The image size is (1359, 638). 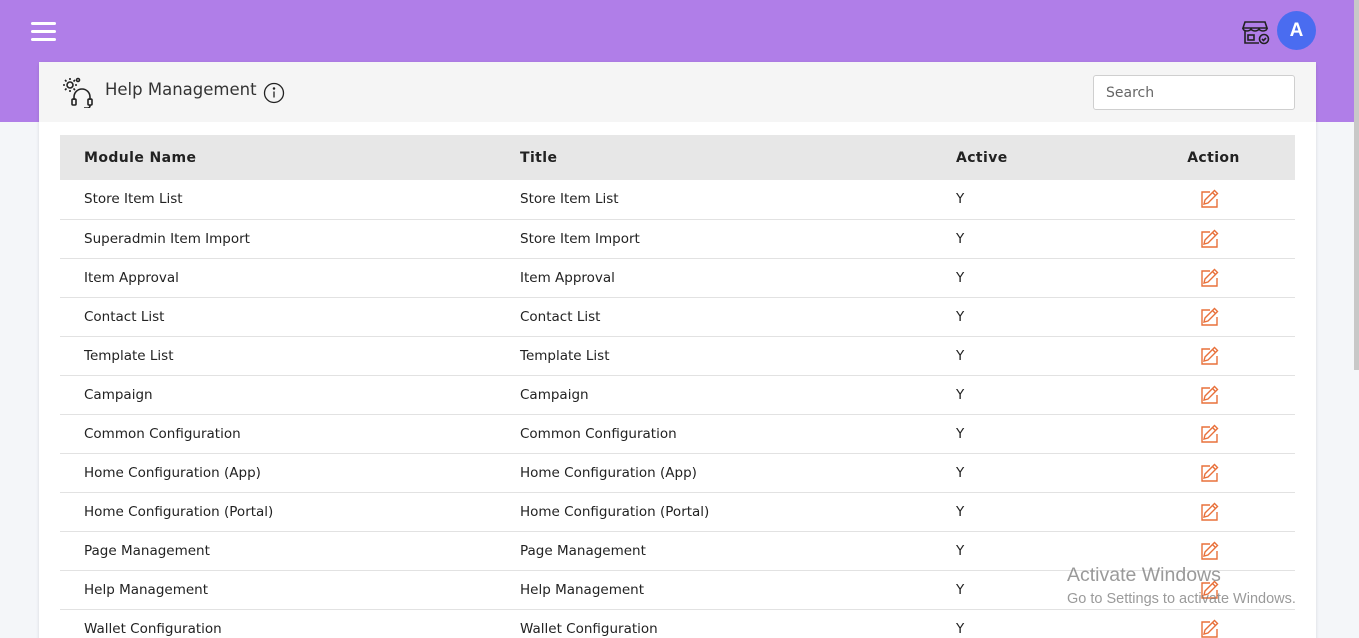 I want to click on module-name-cell: Wallet Configuration, so click(x=153, y=628).